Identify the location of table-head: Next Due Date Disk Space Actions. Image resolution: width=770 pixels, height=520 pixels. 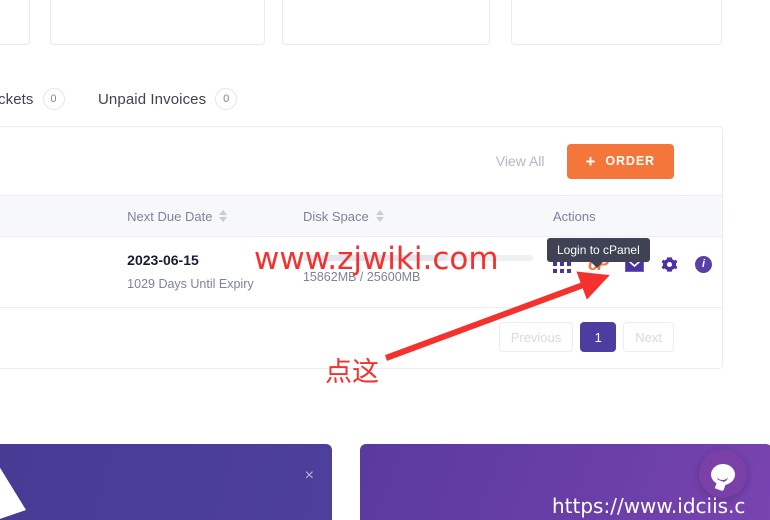
(361, 216).